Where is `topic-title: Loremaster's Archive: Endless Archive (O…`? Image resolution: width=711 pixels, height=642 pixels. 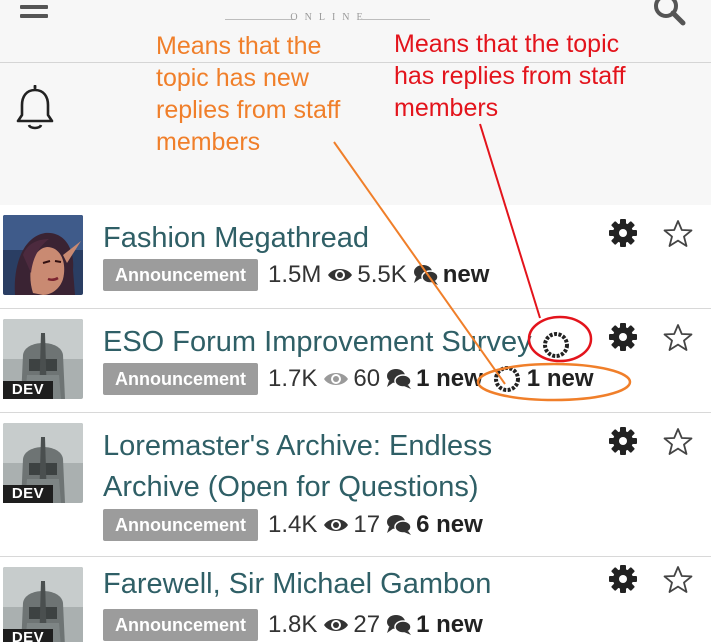 topic-title: Loremaster's Archive: Endless Archive (O… is located at coordinates (297, 467).